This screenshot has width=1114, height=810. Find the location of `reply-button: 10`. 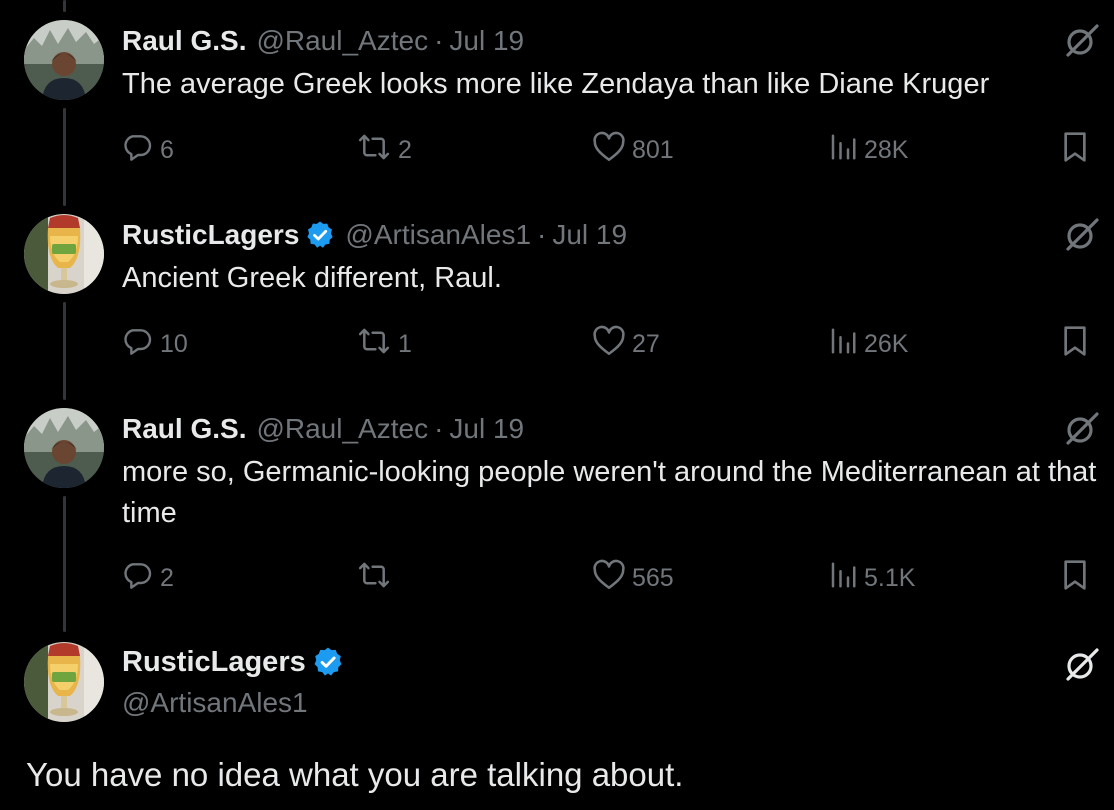

reply-button: 10 is located at coordinates (155, 344).